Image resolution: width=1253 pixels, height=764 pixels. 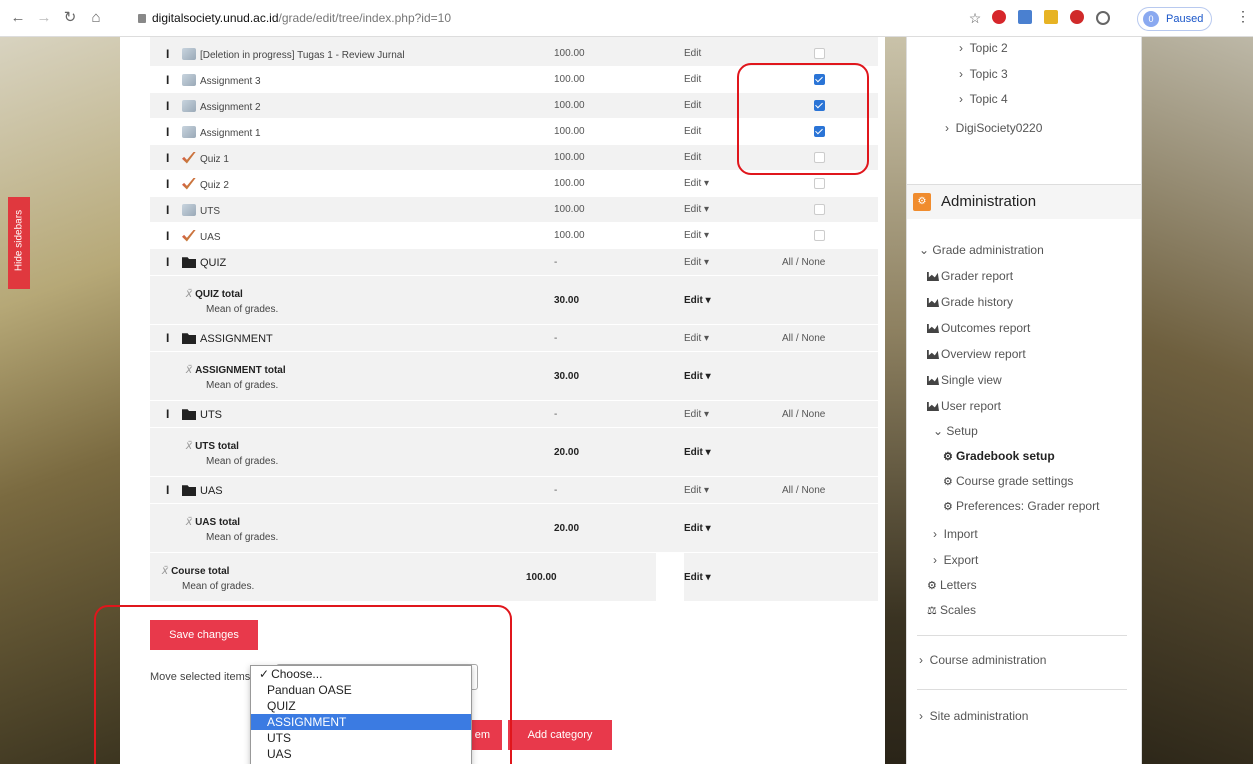 What do you see at coordinates (983, 99) in the screenshot?
I see `nav-item-topic-4: › Topic 4` at bounding box center [983, 99].